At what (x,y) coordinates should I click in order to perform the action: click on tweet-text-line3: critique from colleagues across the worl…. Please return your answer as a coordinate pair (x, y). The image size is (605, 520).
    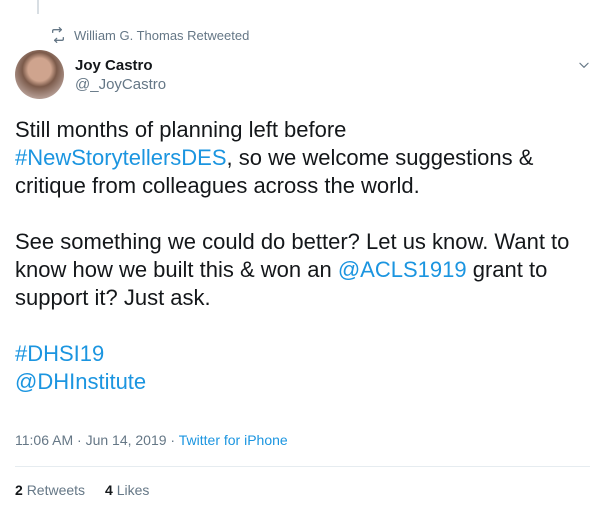
    Looking at the image, I should click on (217, 185).